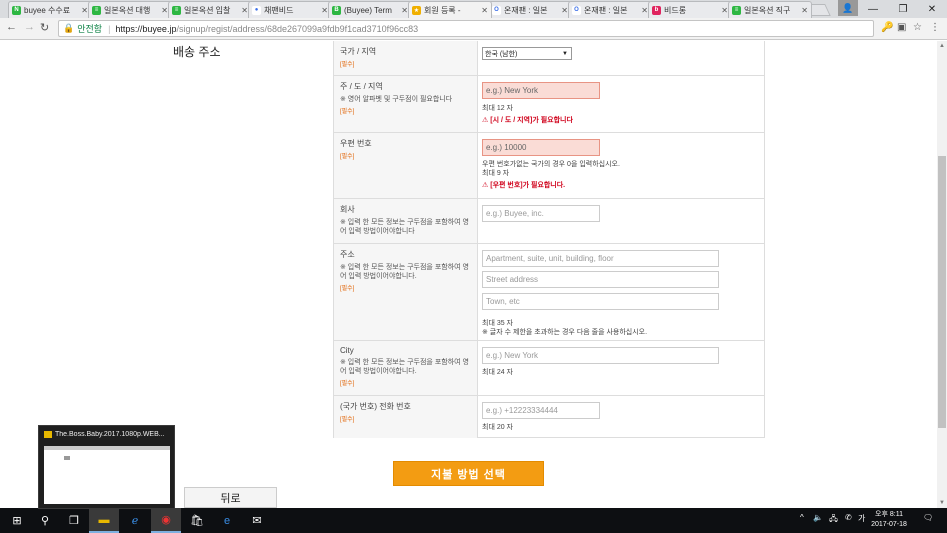 The width and height of the screenshot is (947, 533). What do you see at coordinates (600, 301) in the screenshot?
I see `address-line3-input: Town, etc` at bounding box center [600, 301].